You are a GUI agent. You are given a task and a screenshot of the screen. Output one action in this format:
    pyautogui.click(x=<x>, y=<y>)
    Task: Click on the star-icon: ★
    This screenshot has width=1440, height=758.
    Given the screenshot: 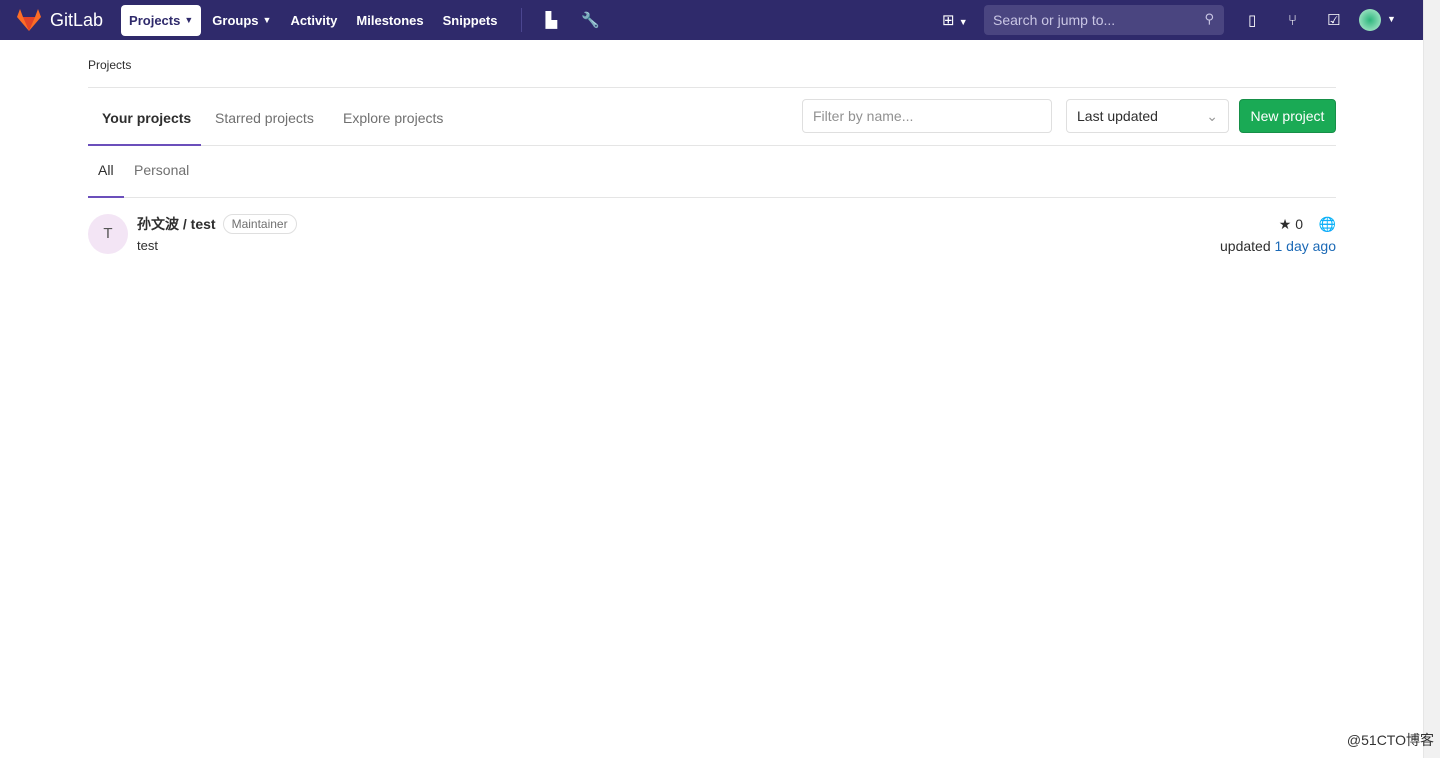 What is the action you would take?
    pyautogui.click(x=1285, y=224)
    